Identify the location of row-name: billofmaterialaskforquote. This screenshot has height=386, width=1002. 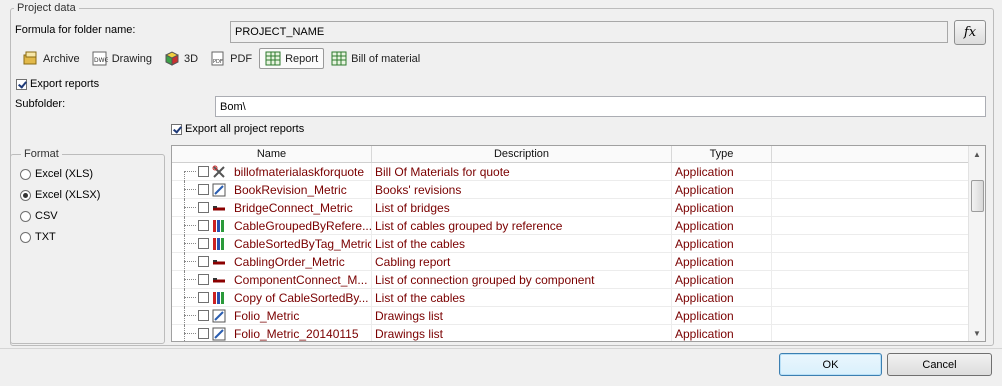
(299, 172).